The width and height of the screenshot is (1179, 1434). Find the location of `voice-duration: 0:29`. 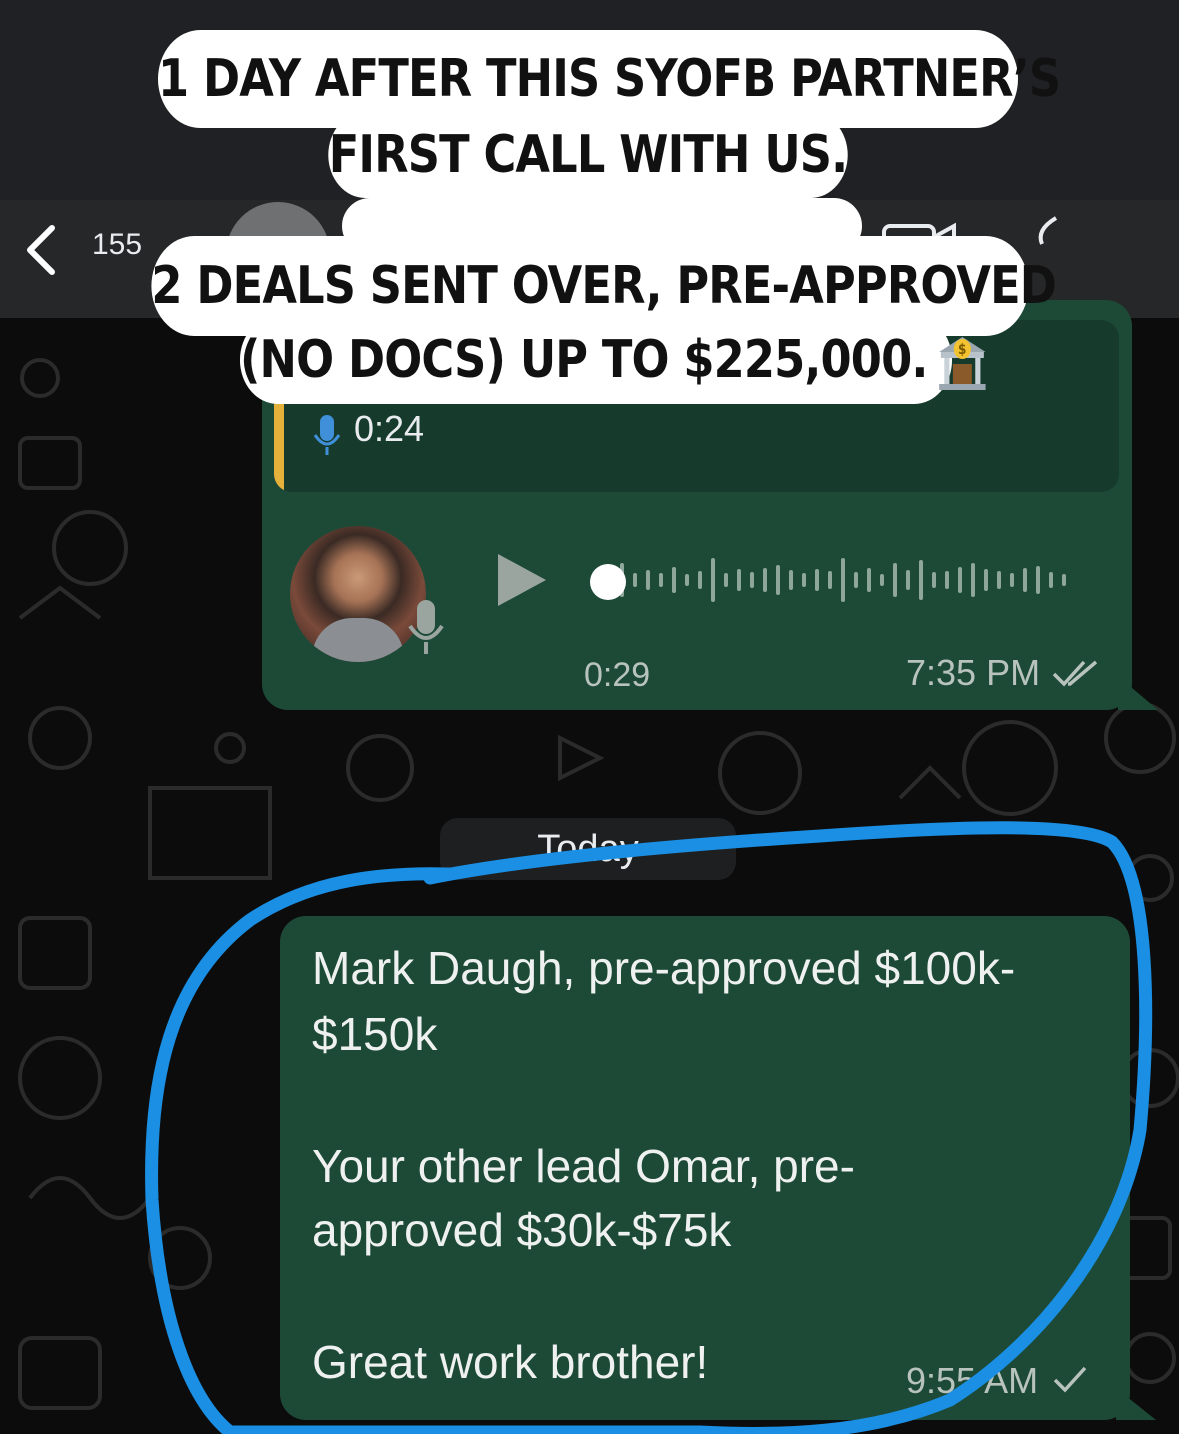

voice-duration: 0:29 is located at coordinates (617, 675).